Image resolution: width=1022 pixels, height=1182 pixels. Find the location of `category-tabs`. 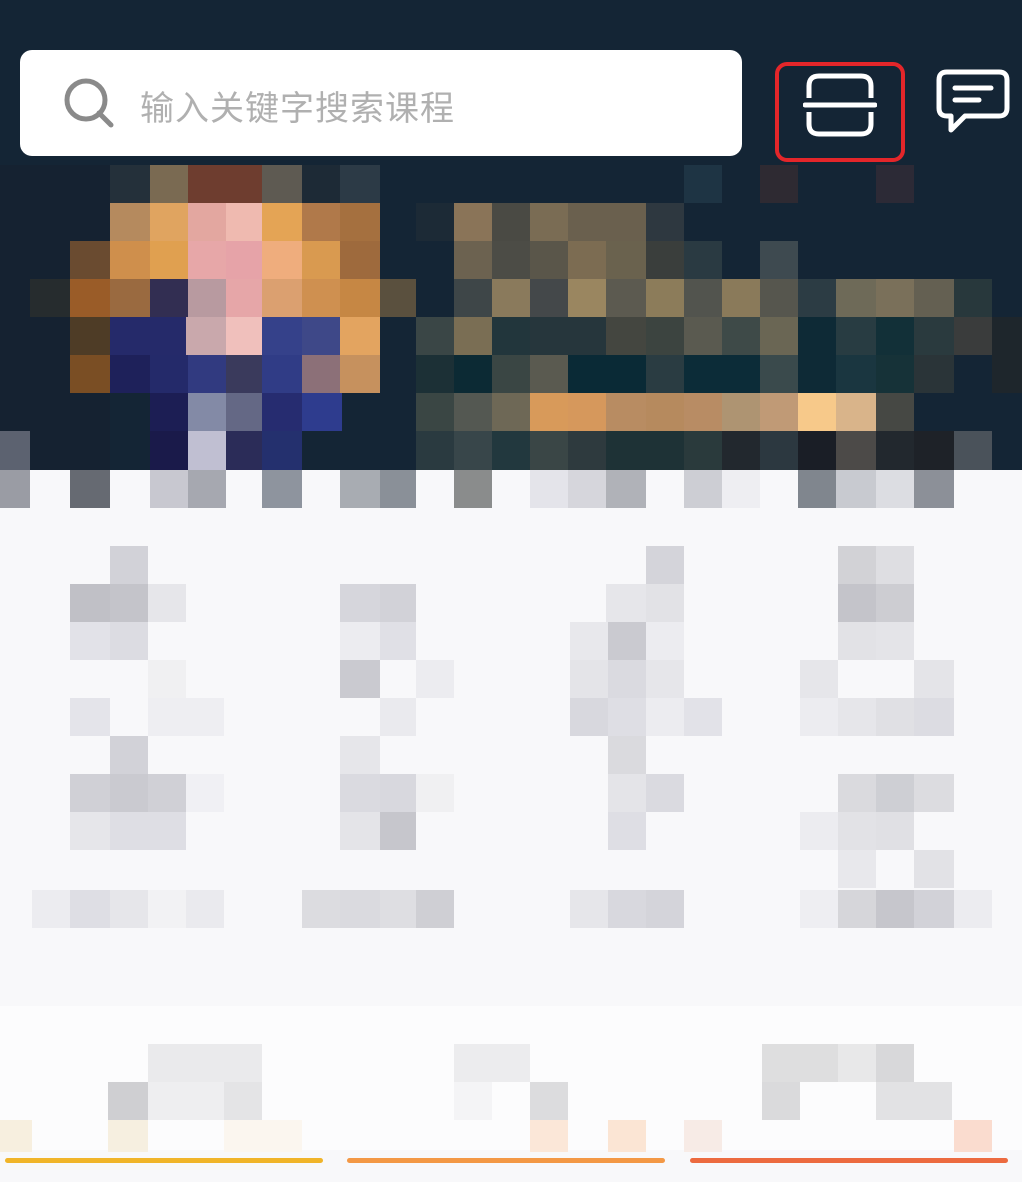

category-tabs is located at coordinates (511, 1160).